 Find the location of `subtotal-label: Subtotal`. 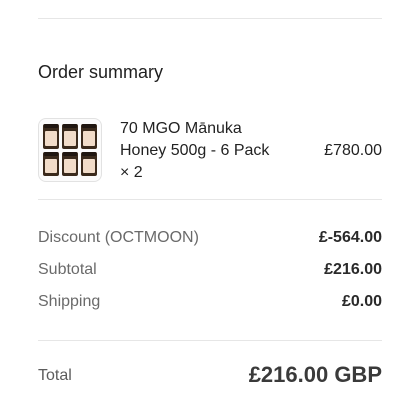

subtotal-label: Subtotal is located at coordinates (67, 269).